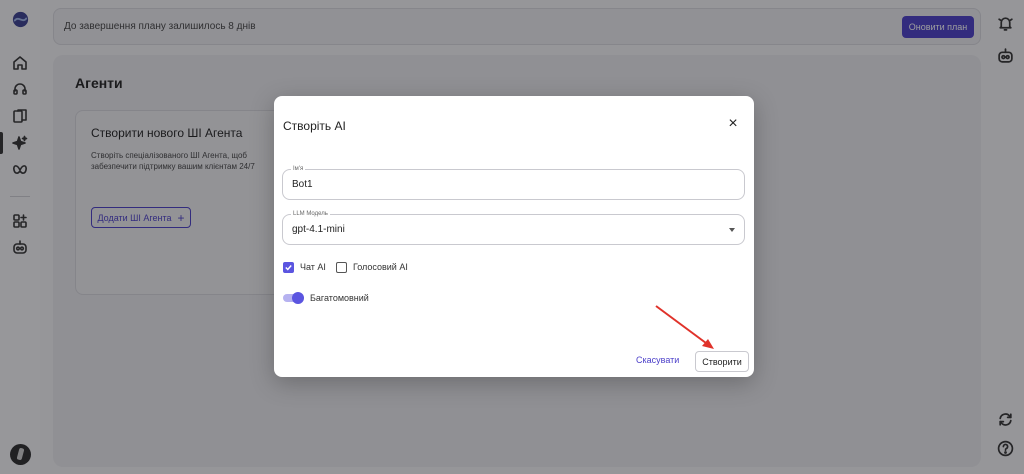 Image resolution: width=1024 pixels, height=474 pixels. I want to click on checkmark-icon, so click(288, 267).